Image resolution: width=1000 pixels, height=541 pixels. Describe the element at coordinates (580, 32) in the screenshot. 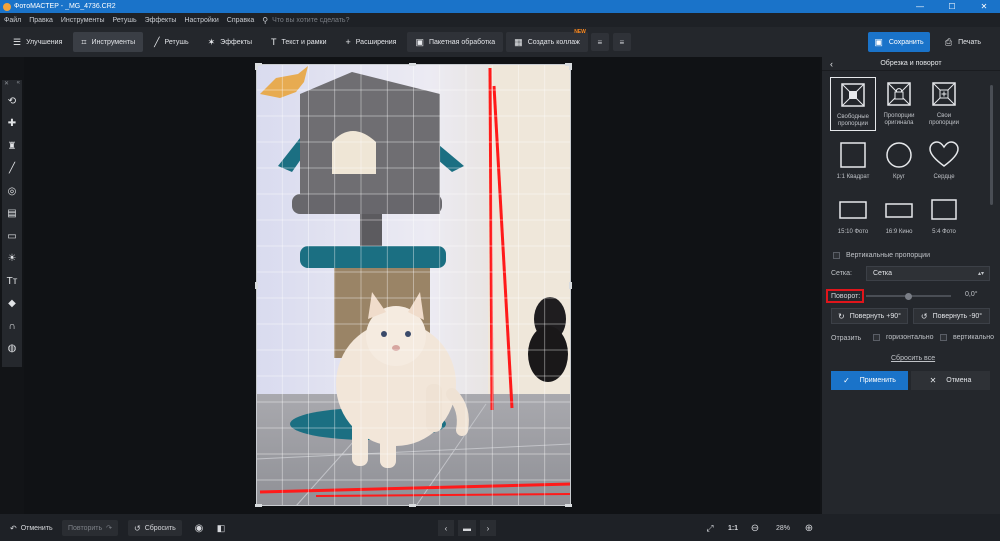

I see `new-badge: NEW` at that location.